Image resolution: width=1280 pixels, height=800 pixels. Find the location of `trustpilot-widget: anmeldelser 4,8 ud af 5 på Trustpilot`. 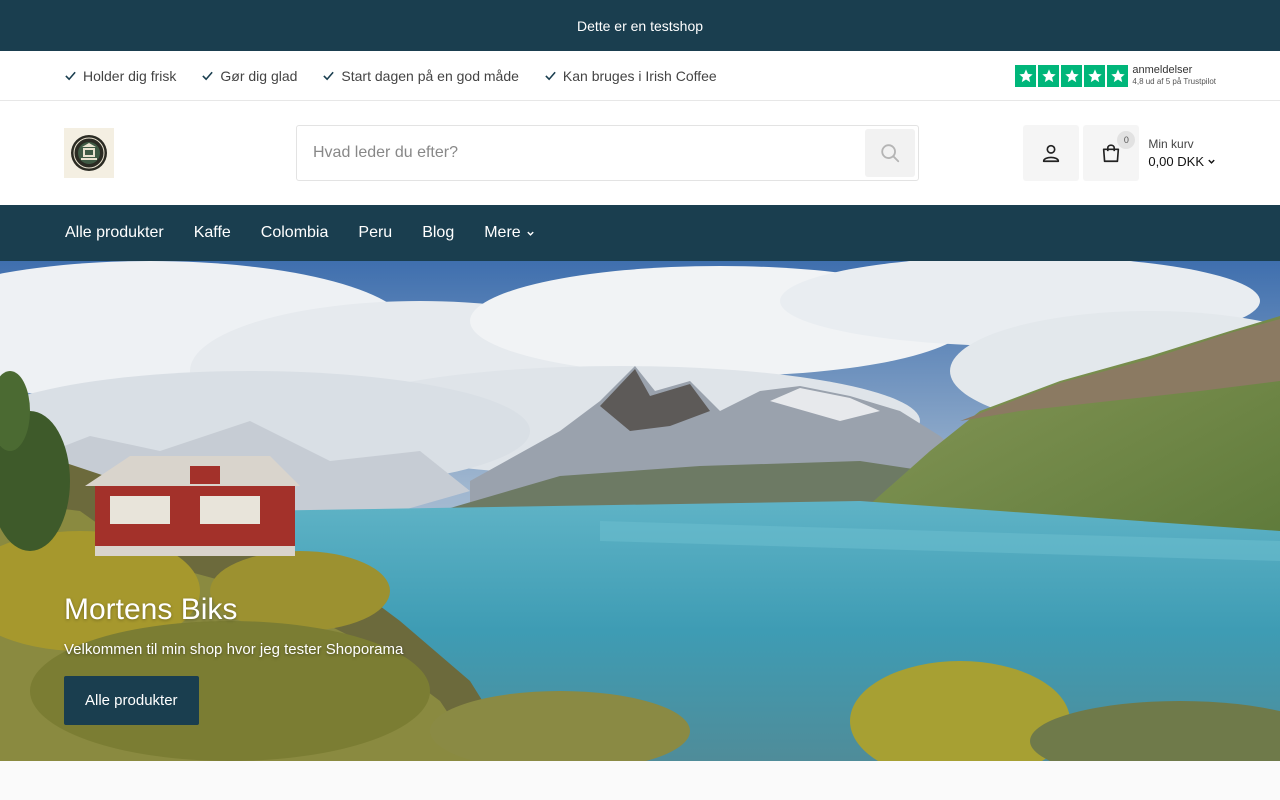

trustpilot-widget: anmeldelser 4,8 ud af 5 på Trustpilot is located at coordinates (1115, 75).